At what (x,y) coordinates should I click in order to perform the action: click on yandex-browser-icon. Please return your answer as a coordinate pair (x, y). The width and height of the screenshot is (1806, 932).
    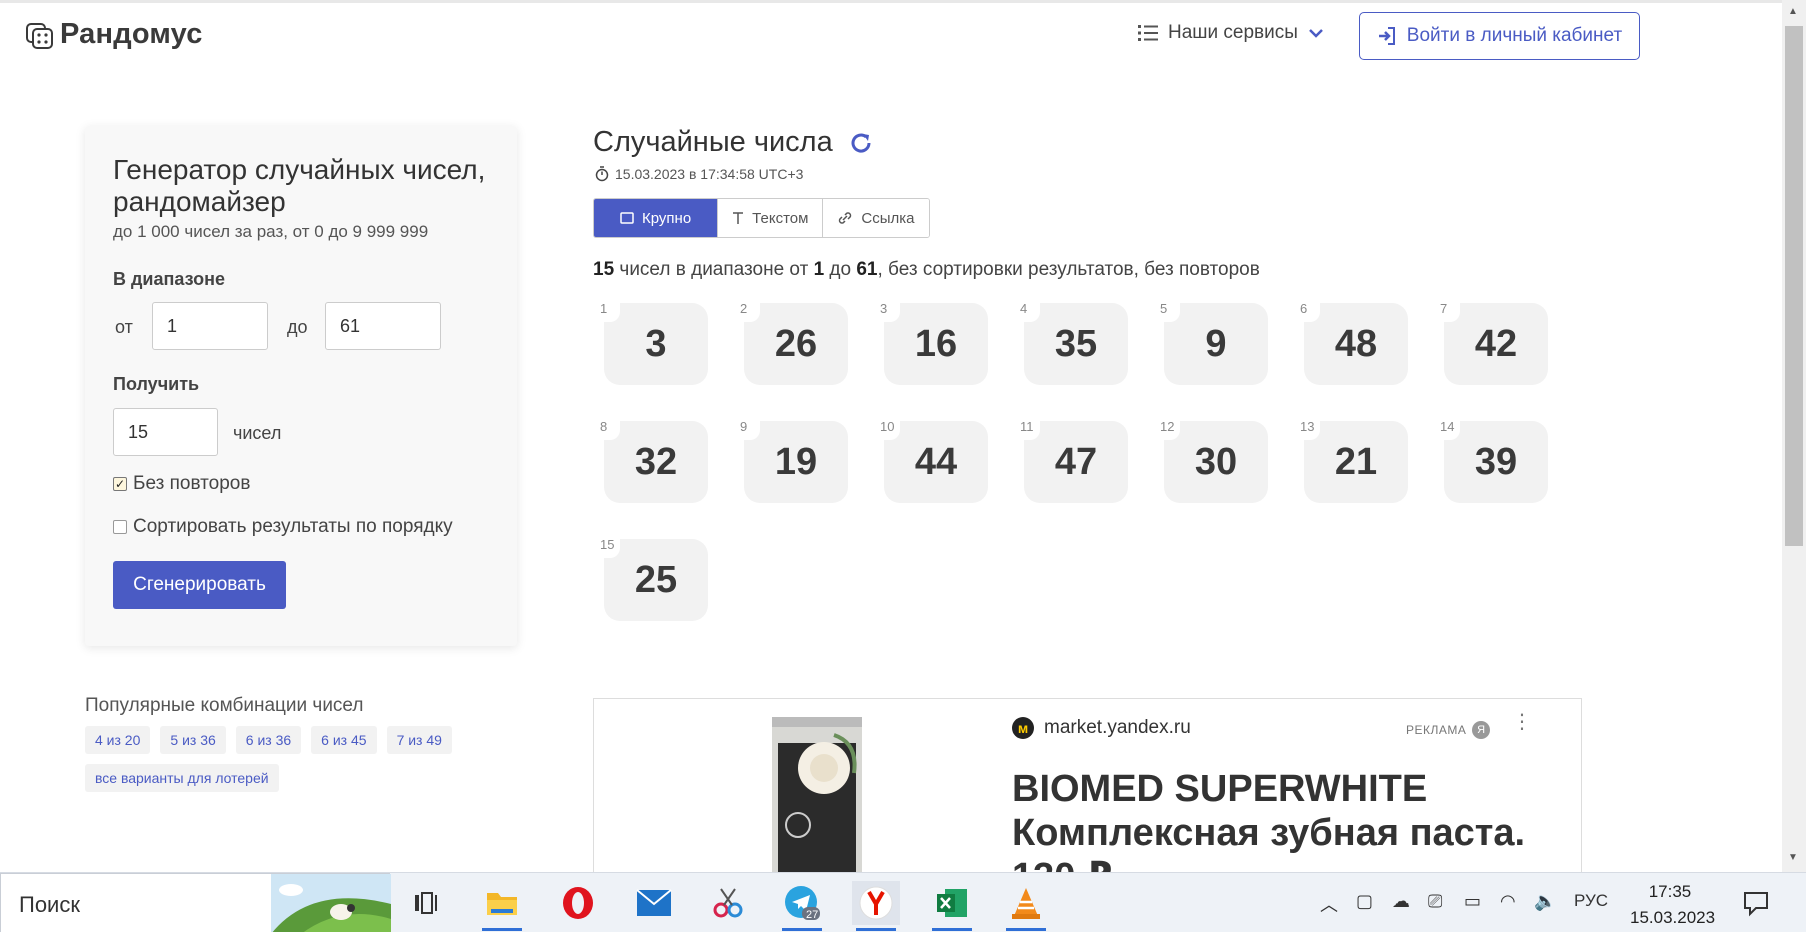
    Looking at the image, I should click on (876, 906).